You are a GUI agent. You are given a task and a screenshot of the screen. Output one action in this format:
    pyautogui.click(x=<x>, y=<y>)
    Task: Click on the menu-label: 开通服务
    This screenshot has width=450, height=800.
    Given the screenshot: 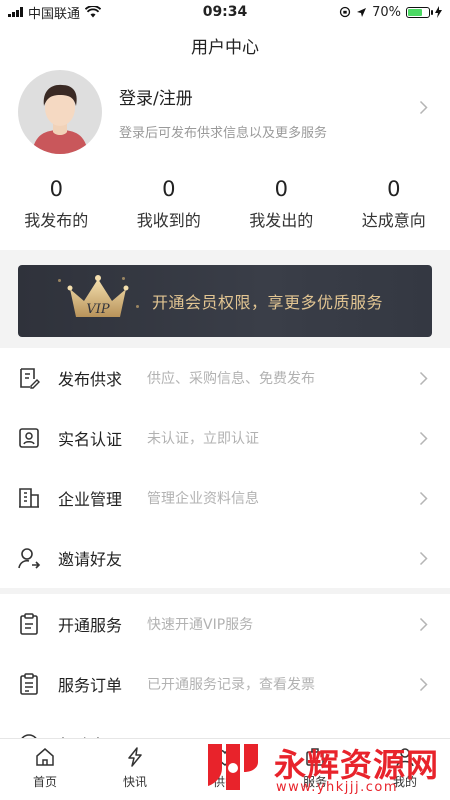 What is the action you would take?
    pyautogui.click(x=90, y=625)
    